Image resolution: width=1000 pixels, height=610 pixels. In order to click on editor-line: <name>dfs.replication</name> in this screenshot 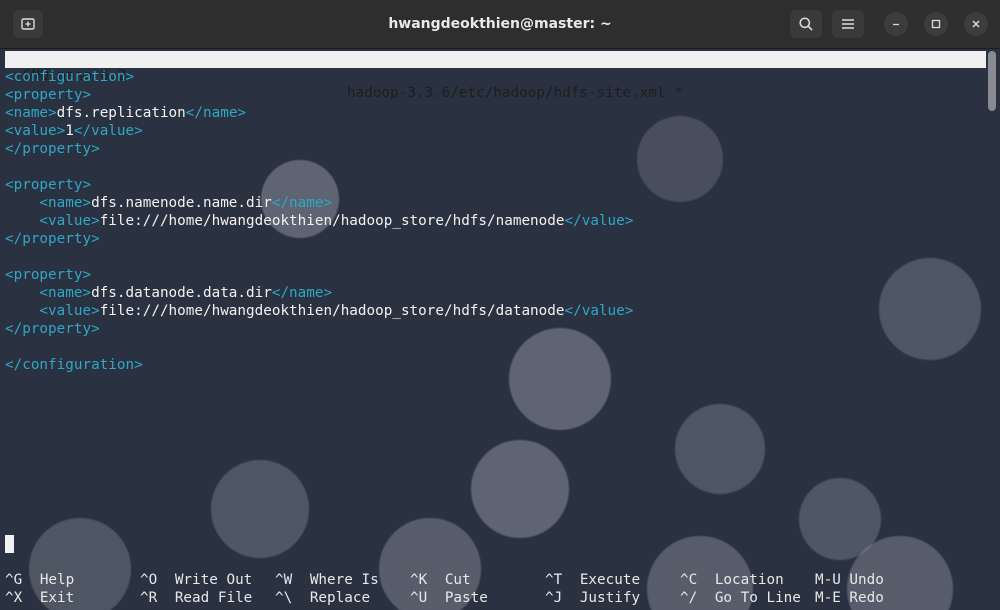, I will do `click(125, 113)`.